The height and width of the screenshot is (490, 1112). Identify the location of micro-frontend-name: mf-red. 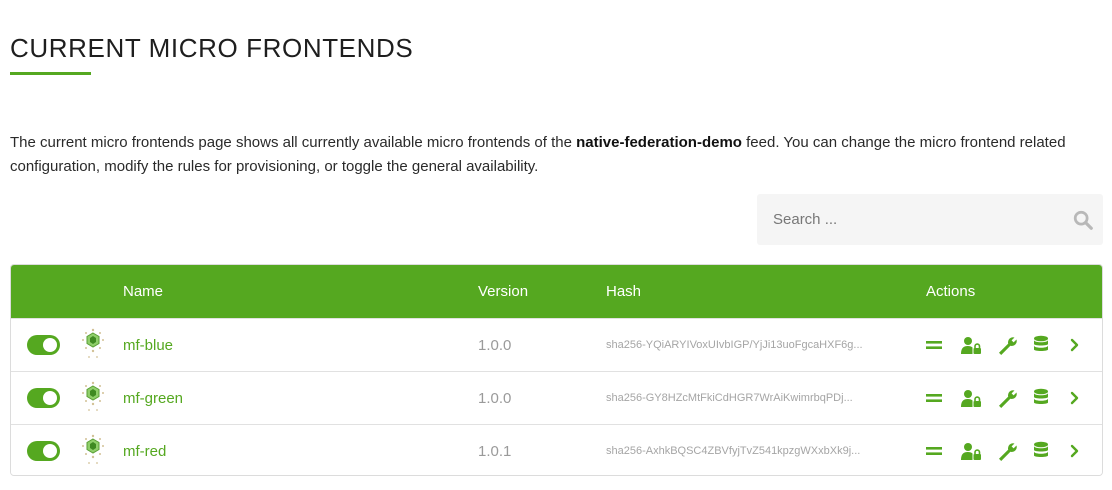
(144, 450).